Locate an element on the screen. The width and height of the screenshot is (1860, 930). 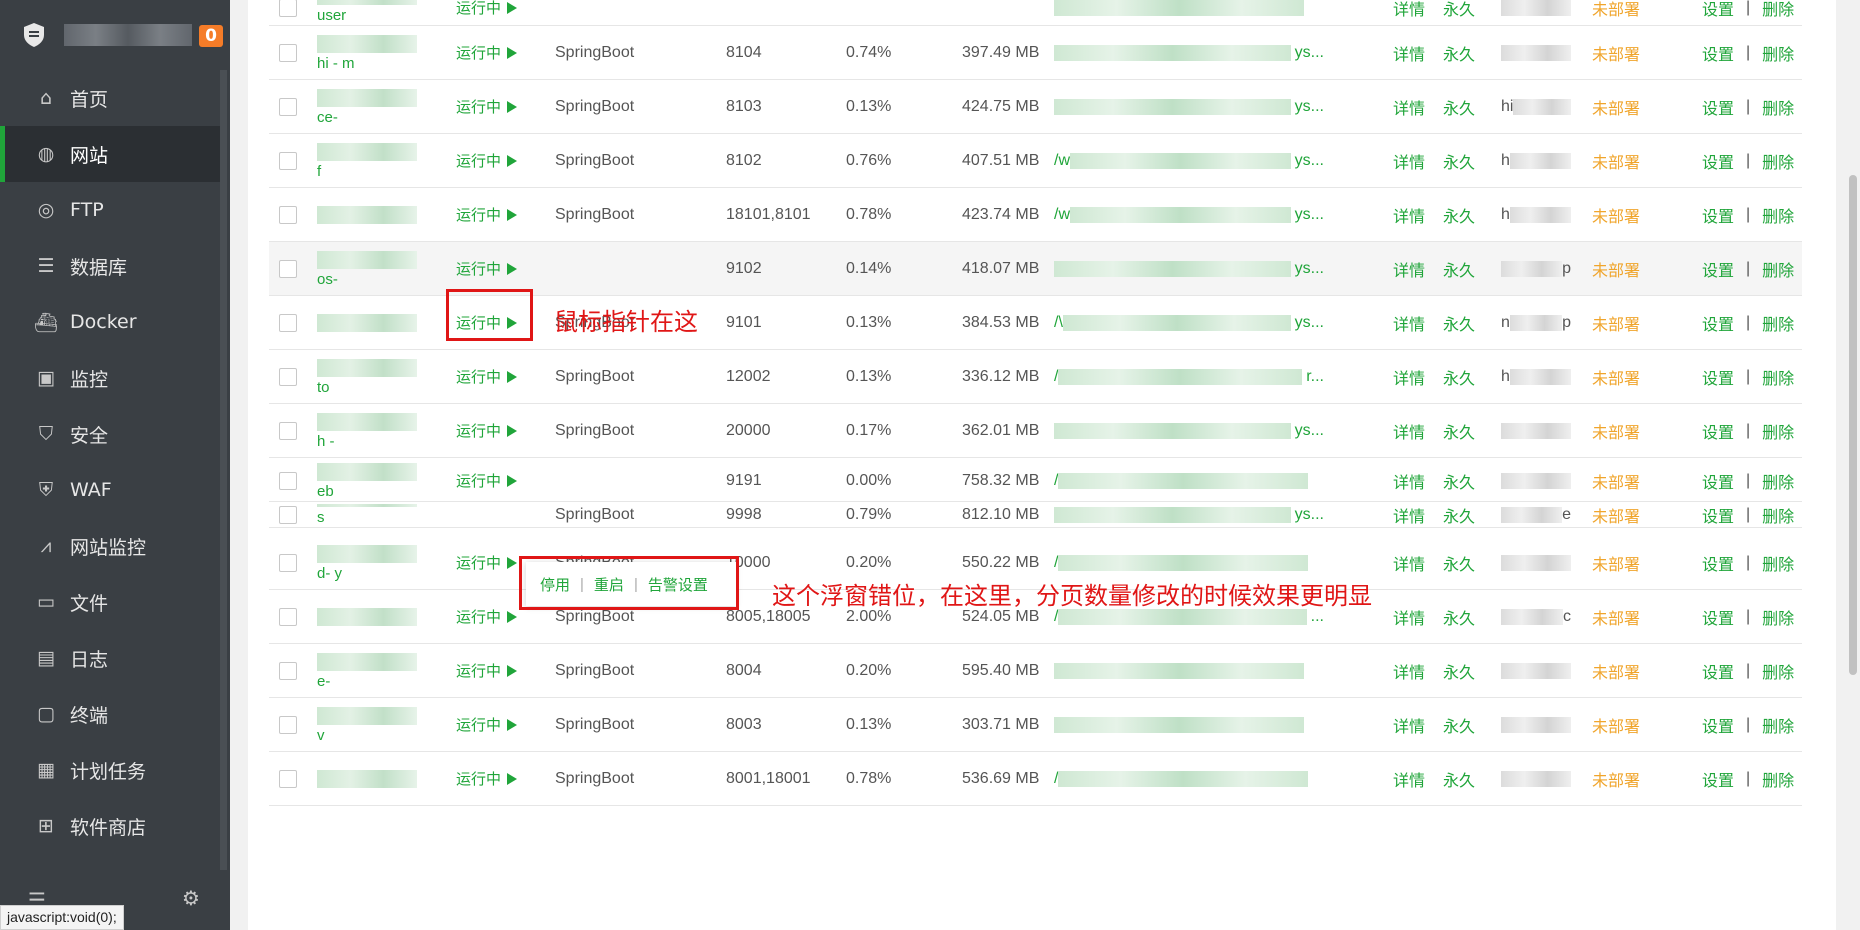
site-name: os- is located at coordinates (373, 268).